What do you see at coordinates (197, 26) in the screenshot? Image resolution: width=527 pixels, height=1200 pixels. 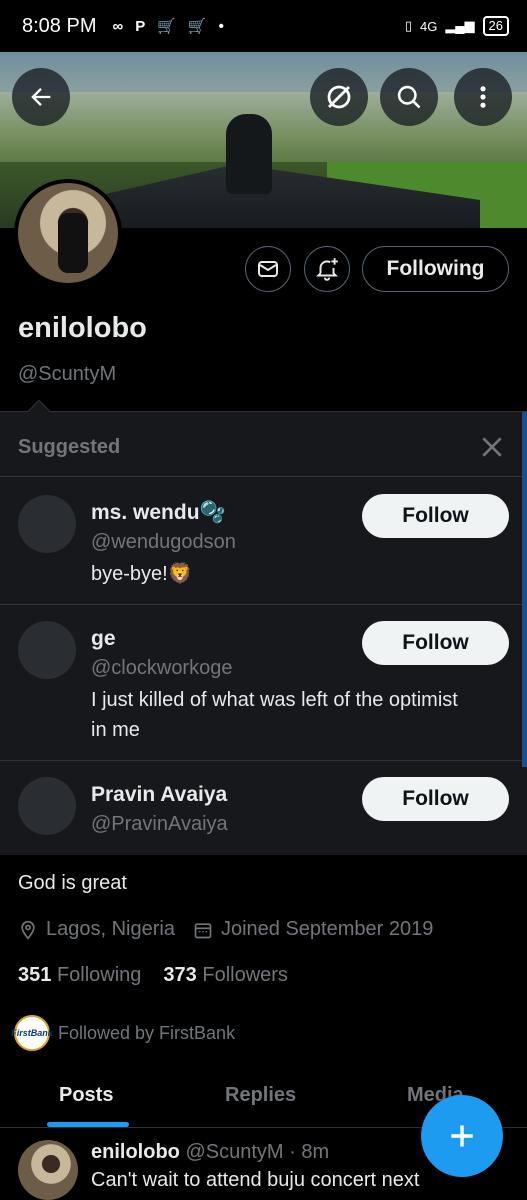 I see `cart-icon-2: 🛒` at bounding box center [197, 26].